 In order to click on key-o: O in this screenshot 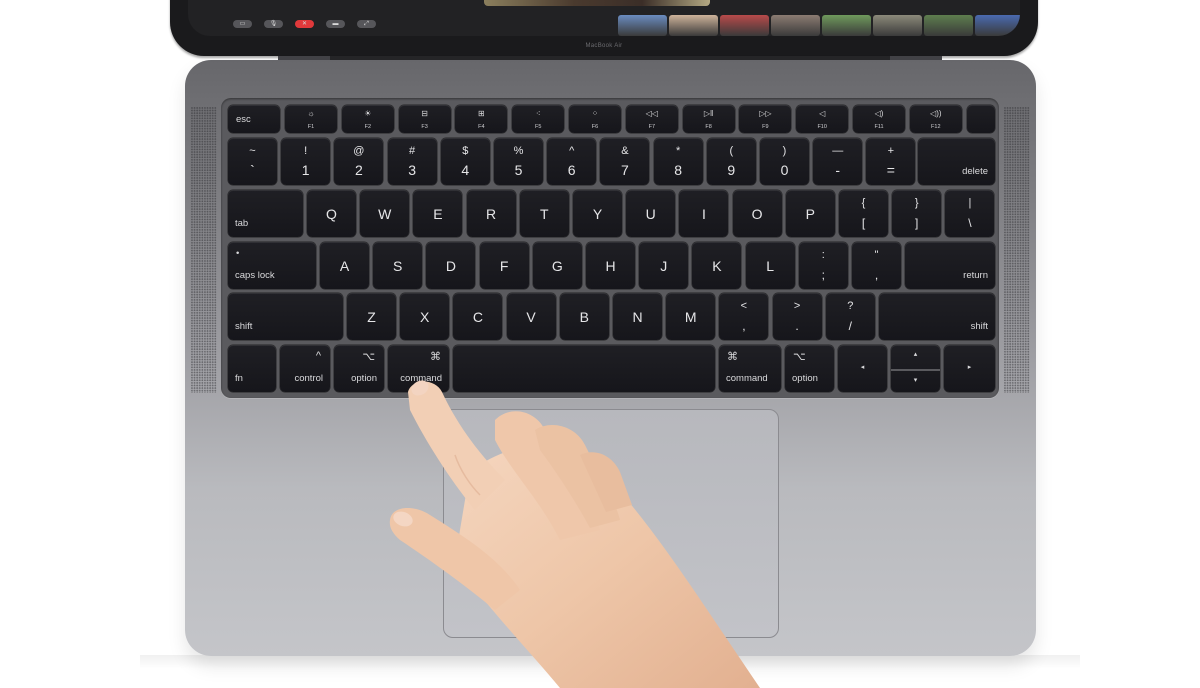, I will do `click(757, 213)`.